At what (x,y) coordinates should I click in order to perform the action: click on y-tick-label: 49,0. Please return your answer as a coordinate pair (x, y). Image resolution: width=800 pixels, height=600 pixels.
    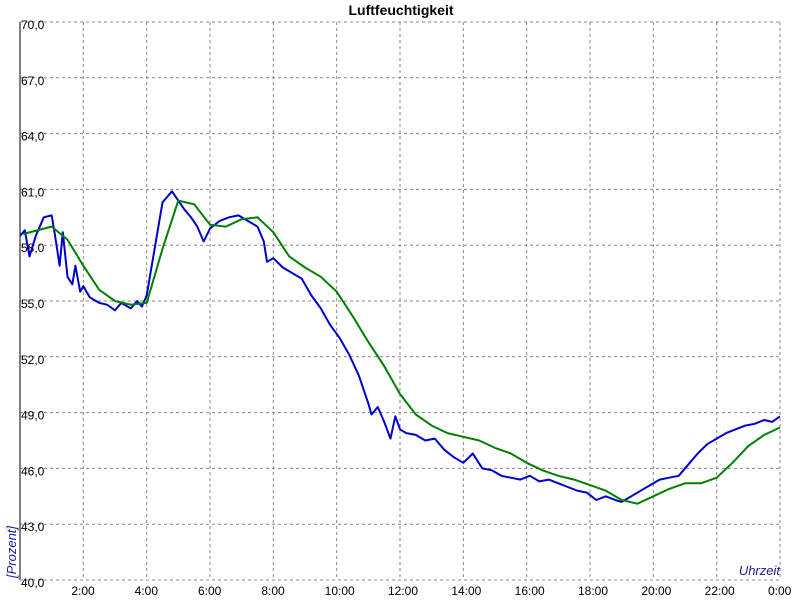
    Looking at the image, I should click on (33, 416).